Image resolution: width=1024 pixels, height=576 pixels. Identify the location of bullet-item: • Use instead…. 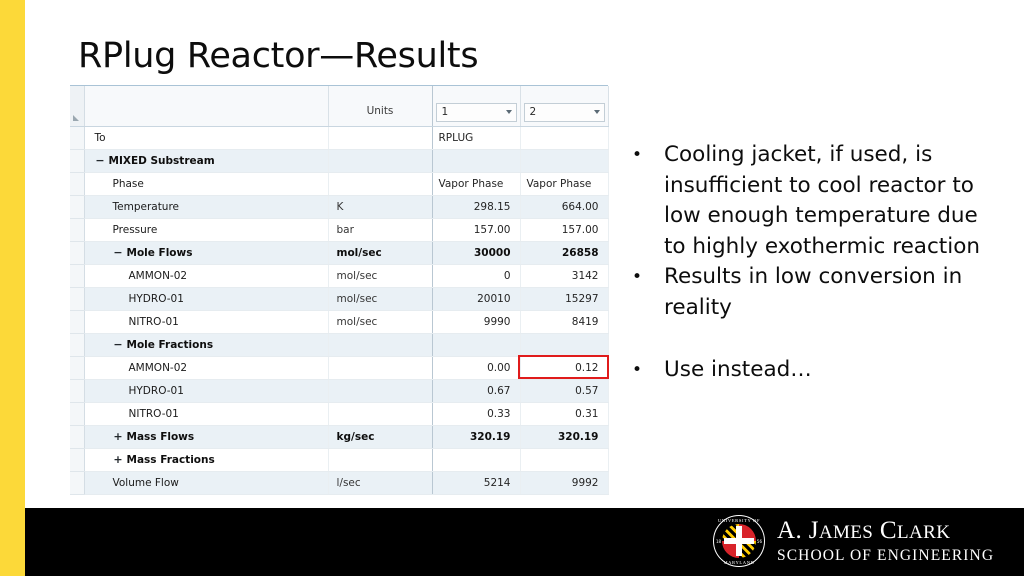
(814, 370).